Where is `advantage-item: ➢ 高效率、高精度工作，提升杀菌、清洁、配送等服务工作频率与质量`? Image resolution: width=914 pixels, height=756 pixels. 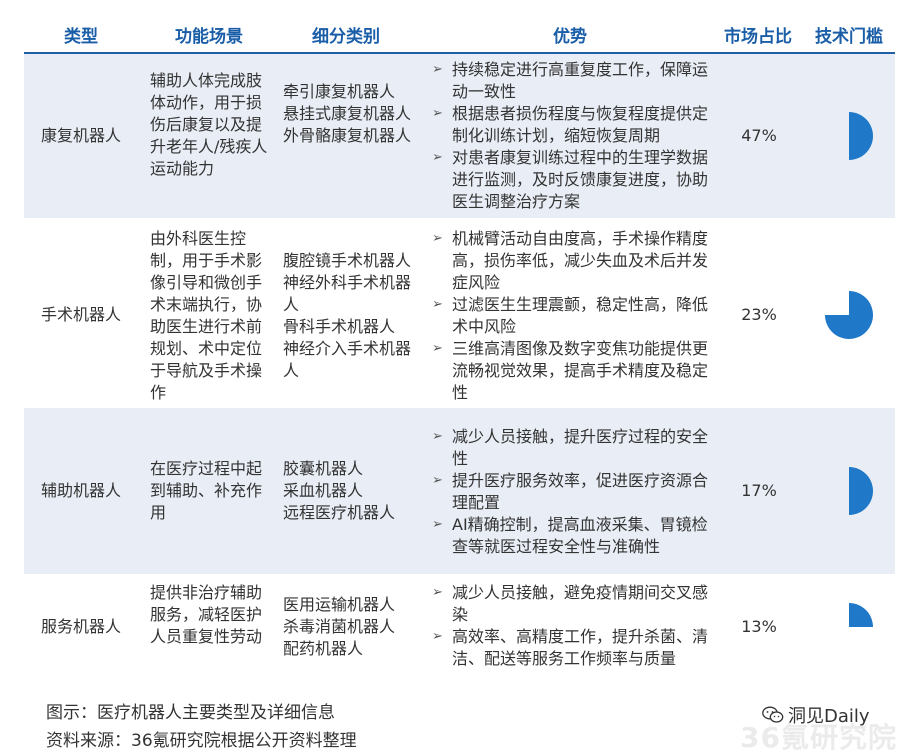
advantage-item: ➢ 高效率、高精度工作，提升杀菌、清洁、配送等服务工作频率与质量 is located at coordinates (575, 648).